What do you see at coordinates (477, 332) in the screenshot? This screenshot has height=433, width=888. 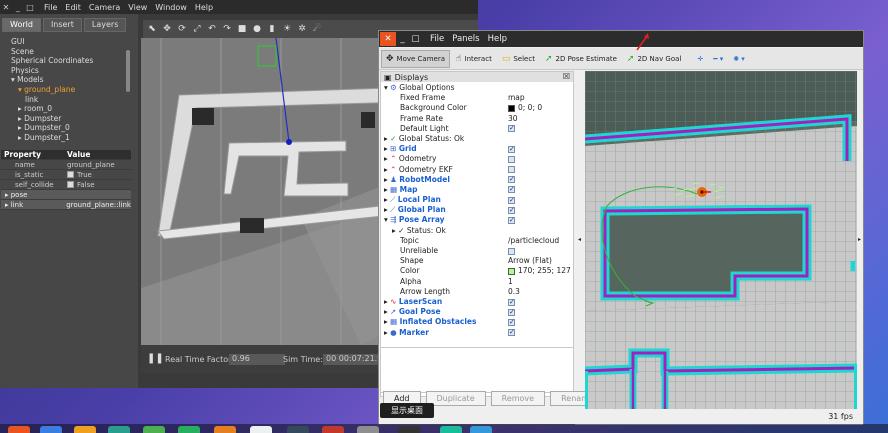 I see `display-row: ▸ ● Marker` at bounding box center [477, 332].